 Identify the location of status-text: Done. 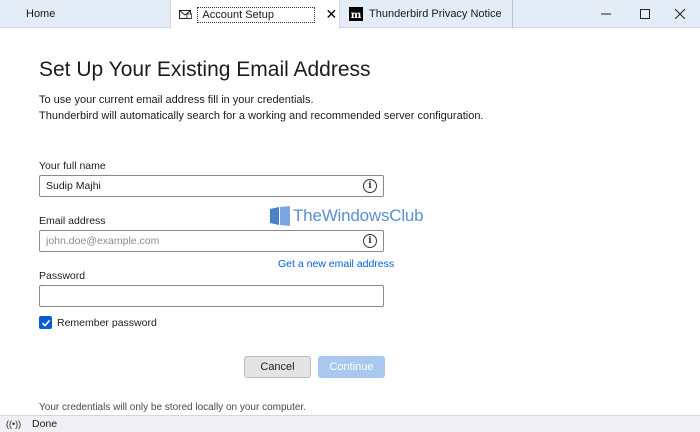
(45, 424).